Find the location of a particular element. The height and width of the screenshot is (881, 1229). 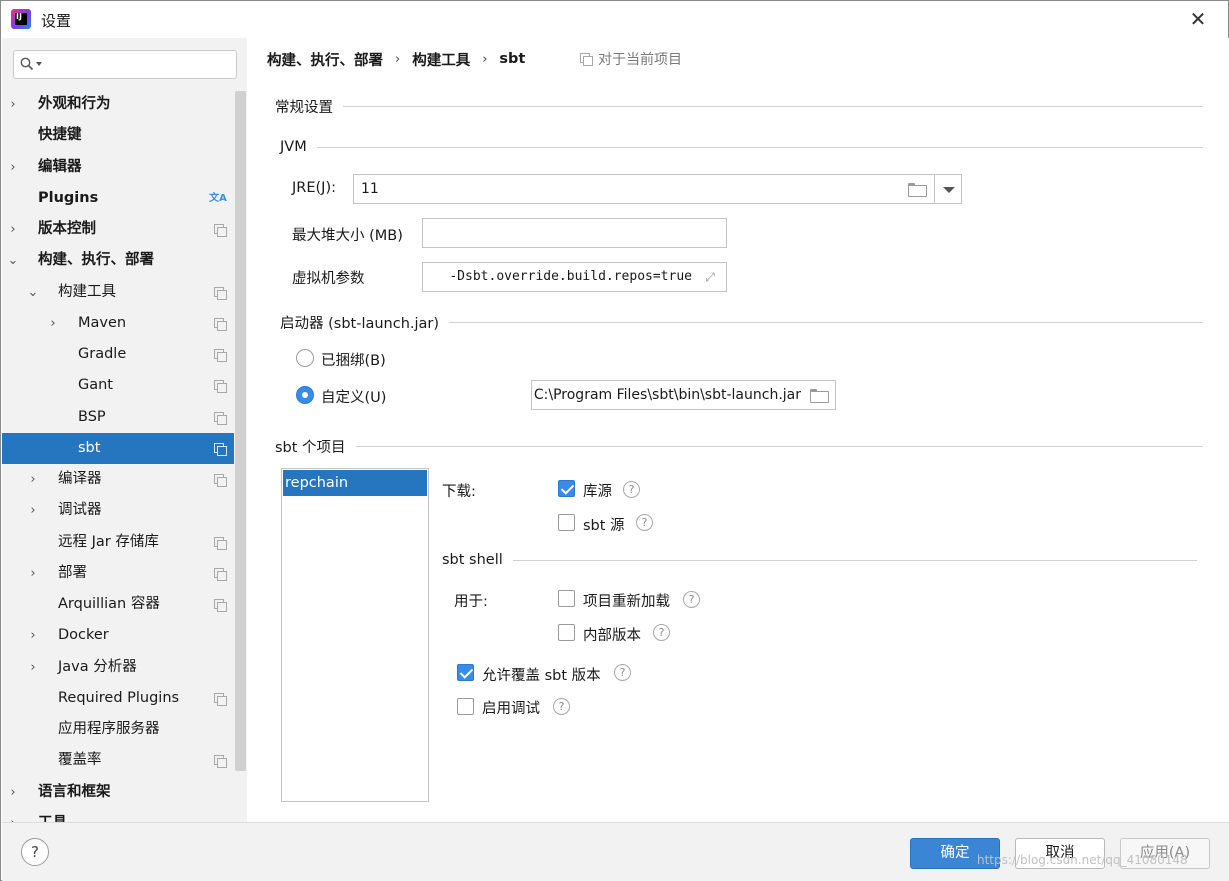

sidebar-scrollbar-thumb is located at coordinates (240, 431).